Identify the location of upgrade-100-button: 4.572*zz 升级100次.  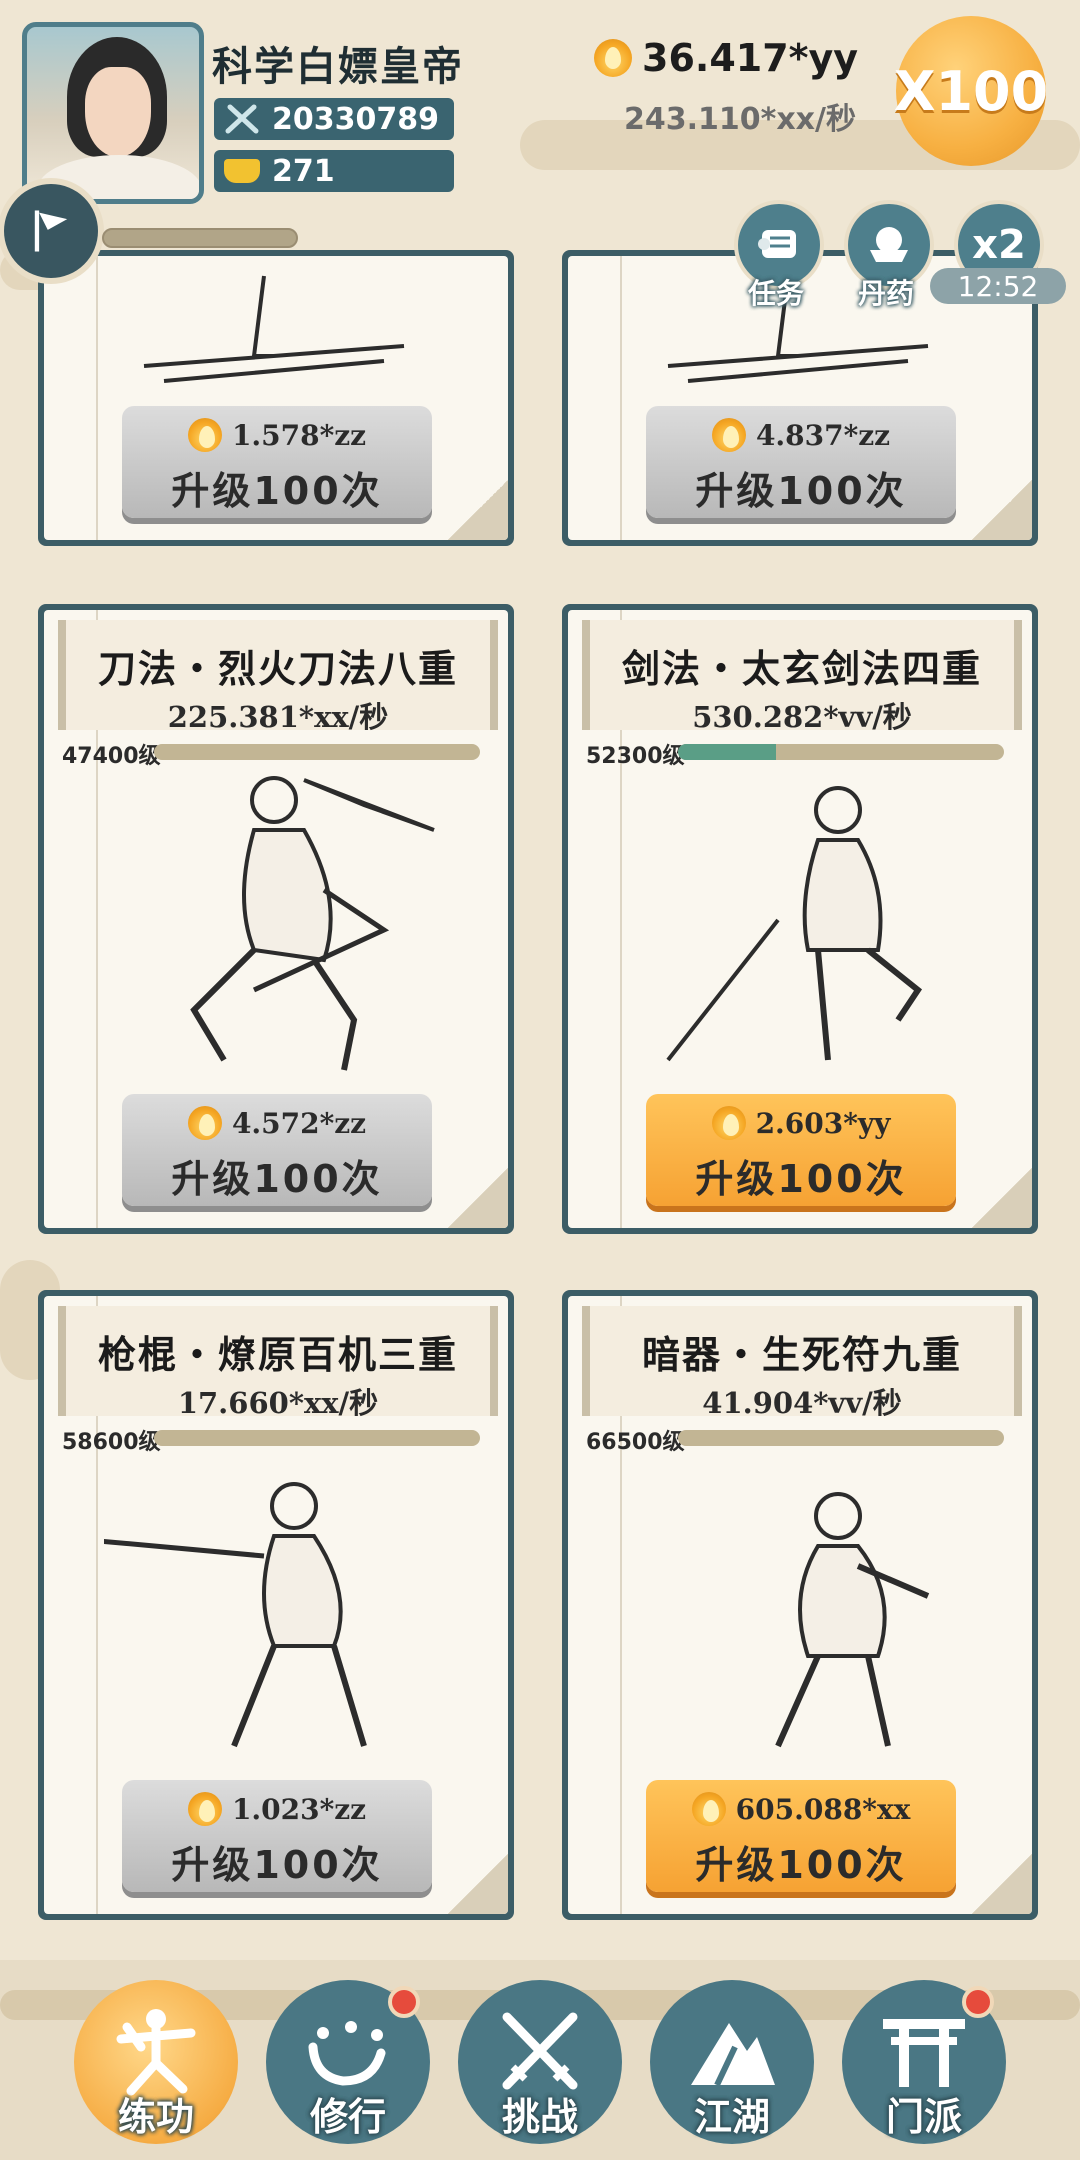
(277, 1150).